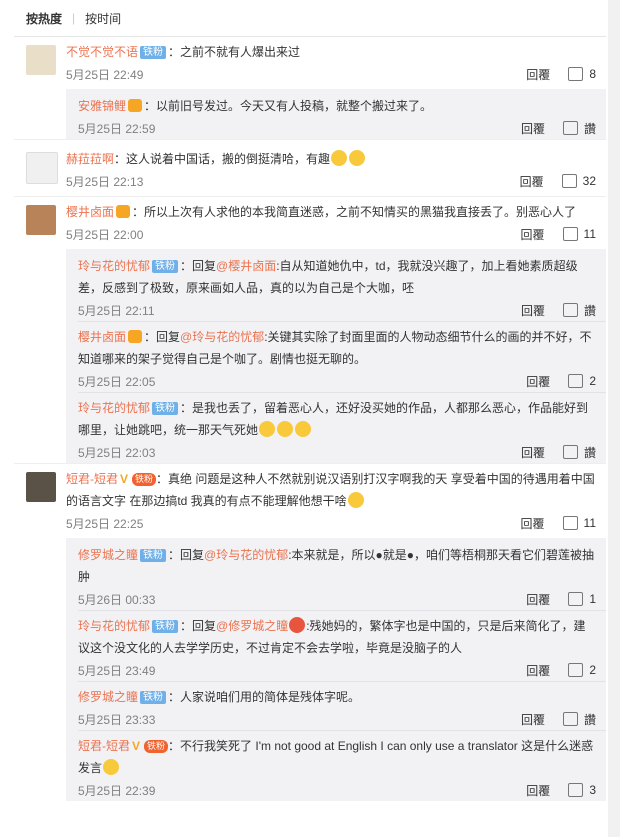 The image size is (620, 837). What do you see at coordinates (589, 181) in the screenshot?
I see `like-count: 32` at bounding box center [589, 181].